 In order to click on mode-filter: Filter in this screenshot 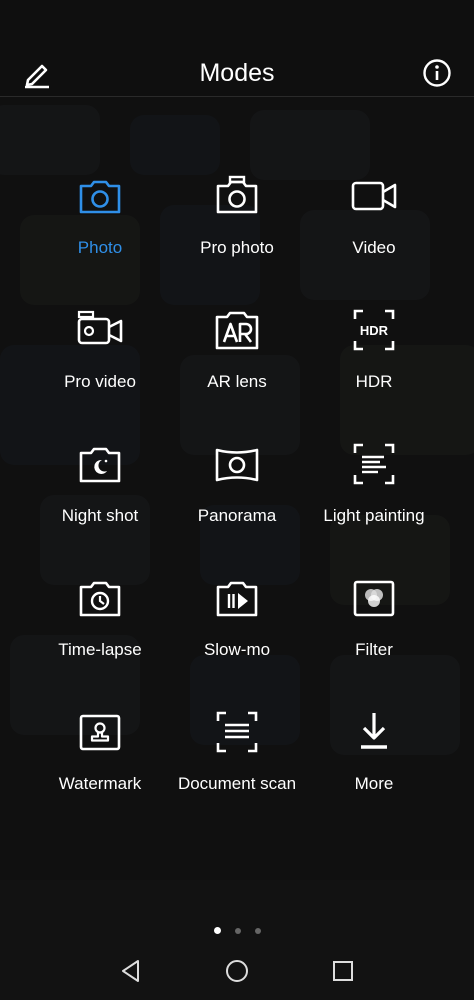, I will do `click(374, 612)`.